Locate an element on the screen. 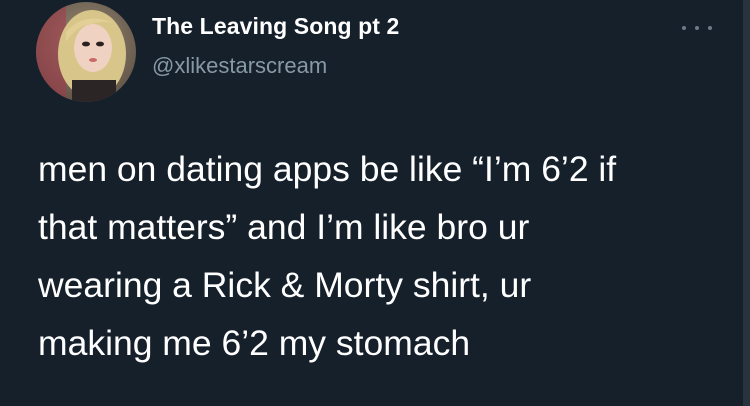 The image size is (750, 406). tweet-text-line: that matters” and I’m like bro ur is located at coordinates (284, 227).